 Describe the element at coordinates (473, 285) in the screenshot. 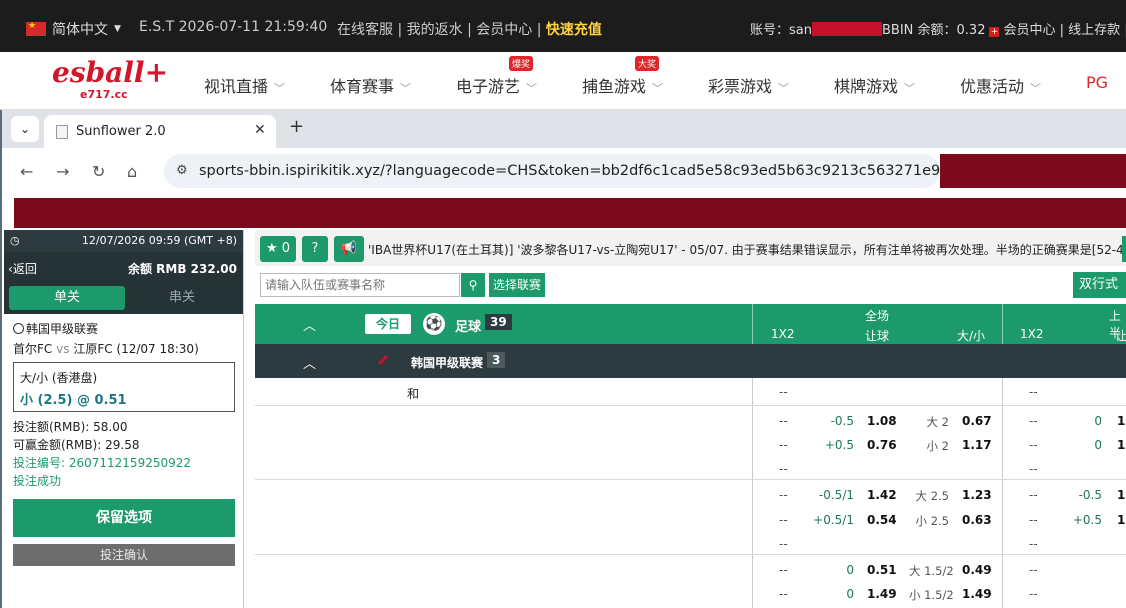

I see `search-button: ⚲` at that location.